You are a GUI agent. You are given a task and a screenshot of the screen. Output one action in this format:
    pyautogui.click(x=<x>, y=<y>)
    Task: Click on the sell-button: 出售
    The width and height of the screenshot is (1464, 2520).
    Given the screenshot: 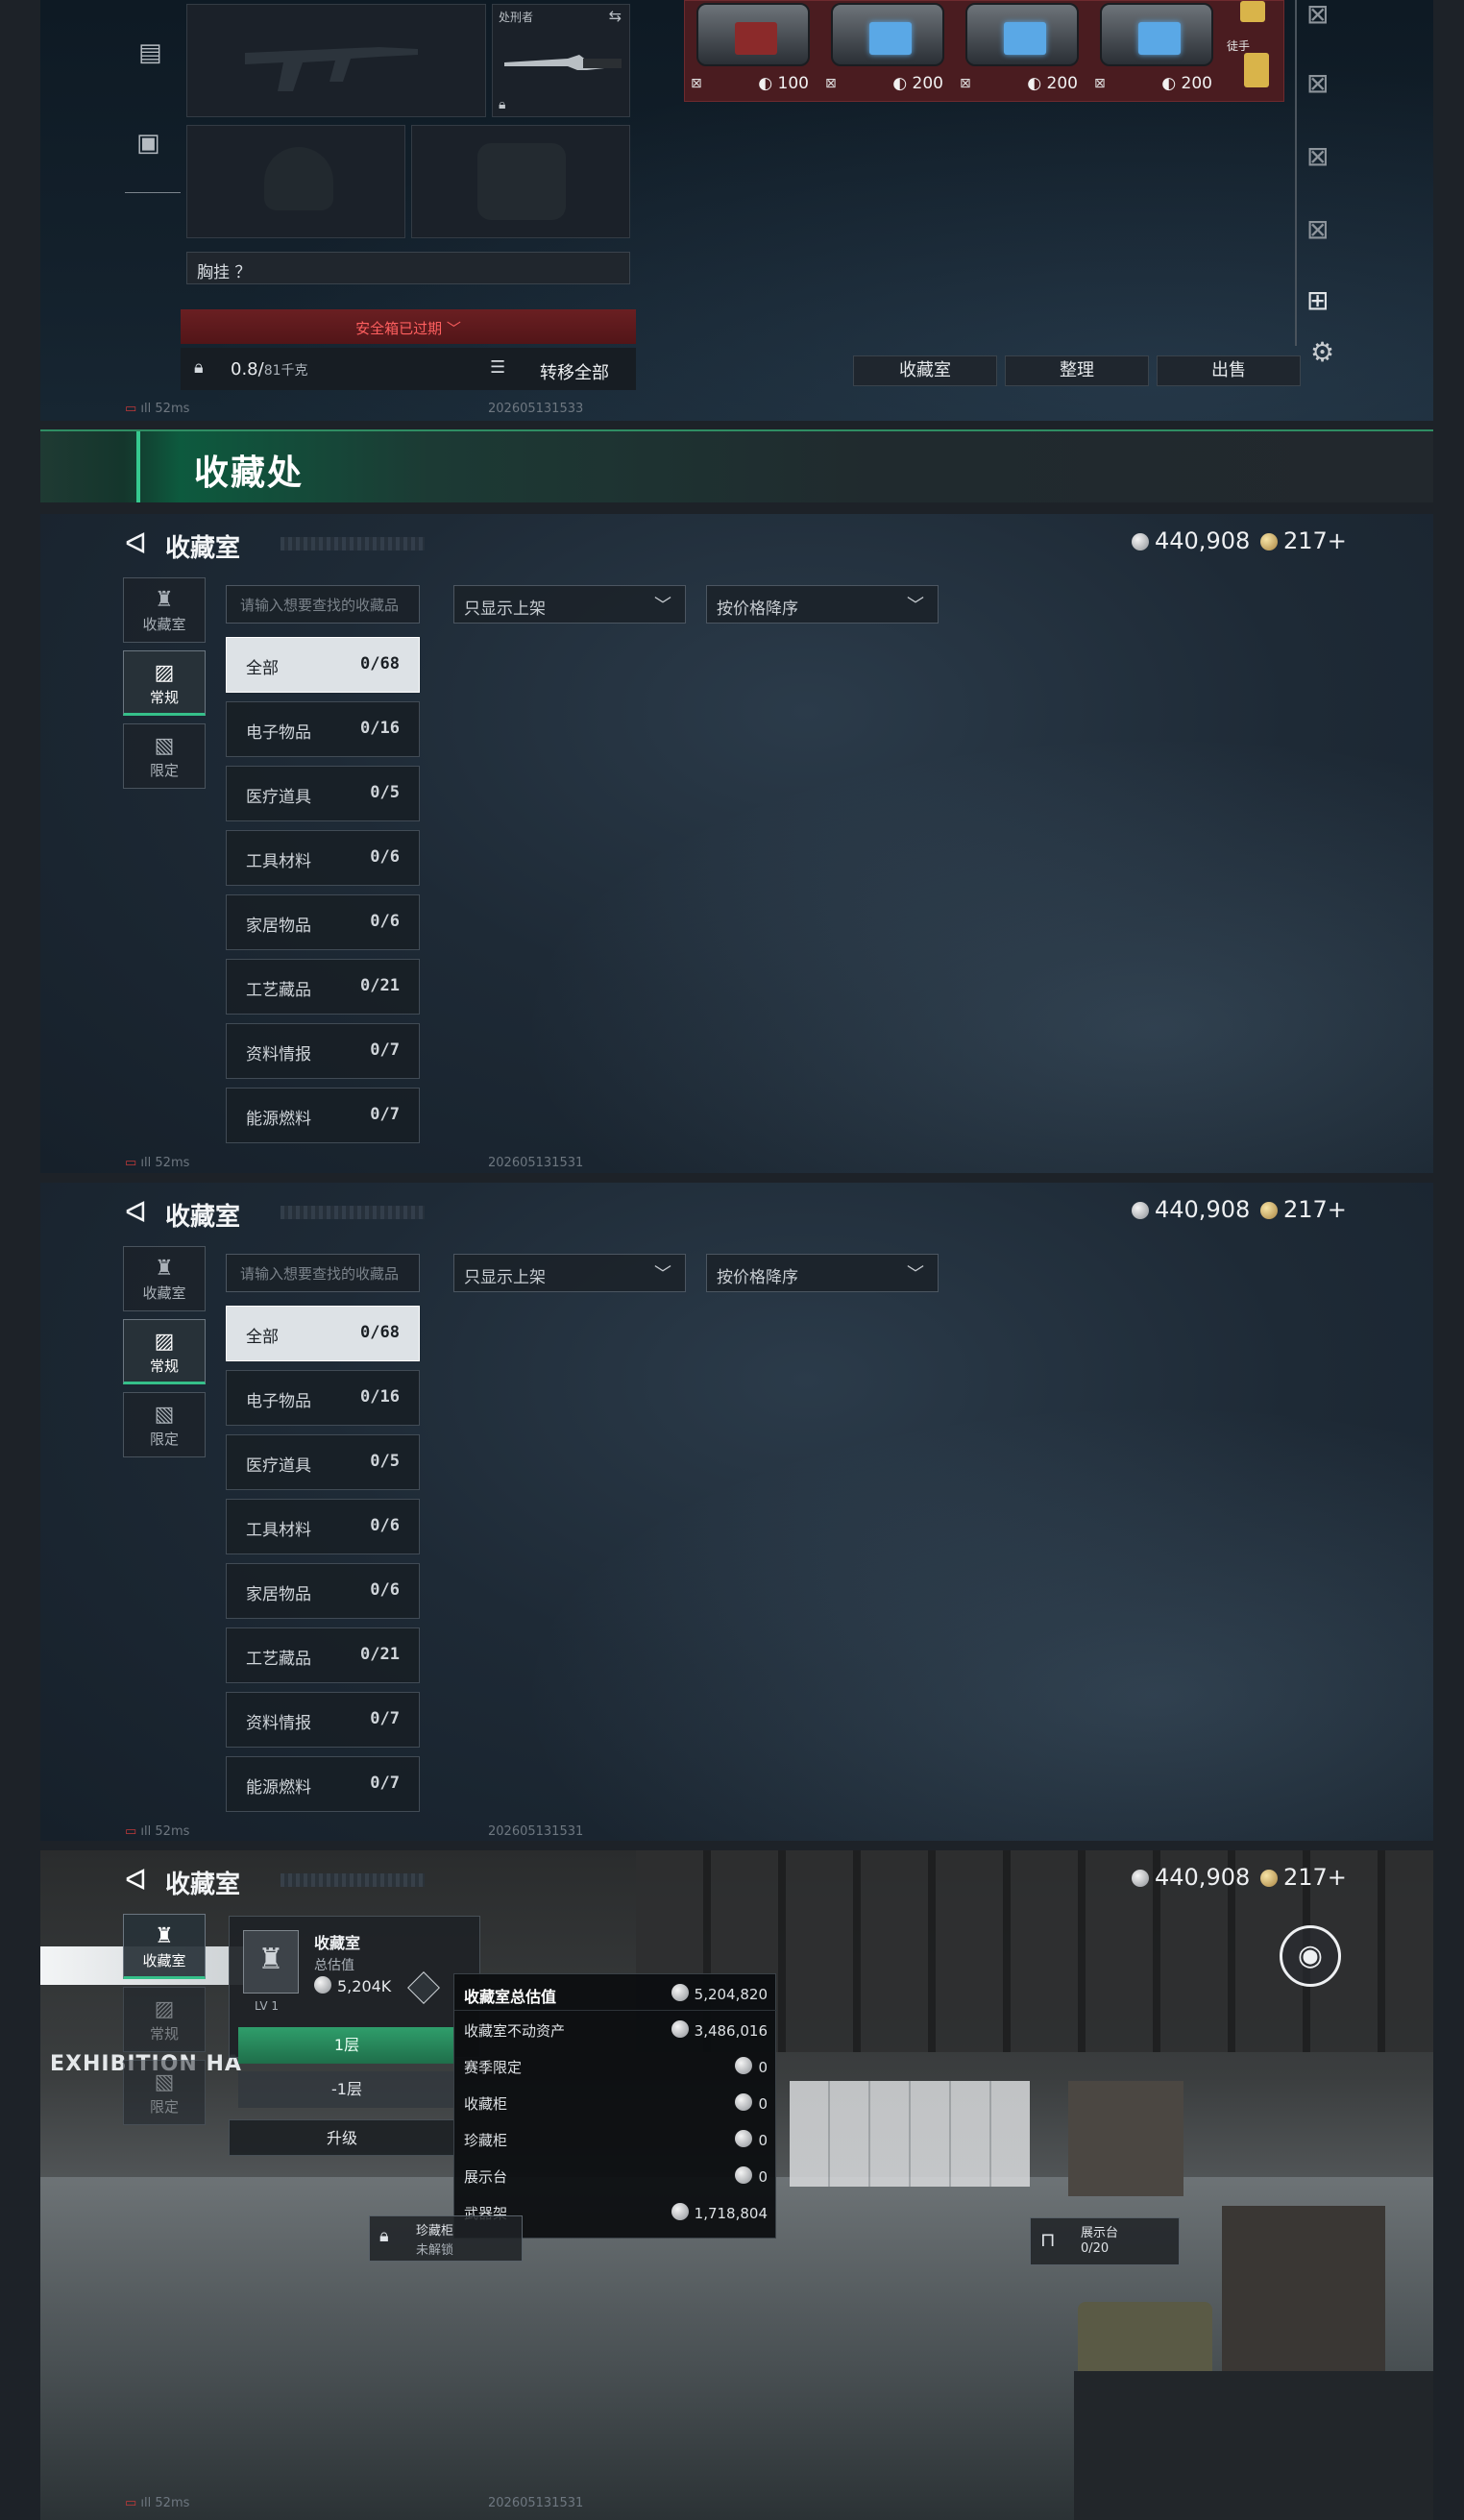 What is the action you would take?
    pyautogui.click(x=1229, y=370)
    